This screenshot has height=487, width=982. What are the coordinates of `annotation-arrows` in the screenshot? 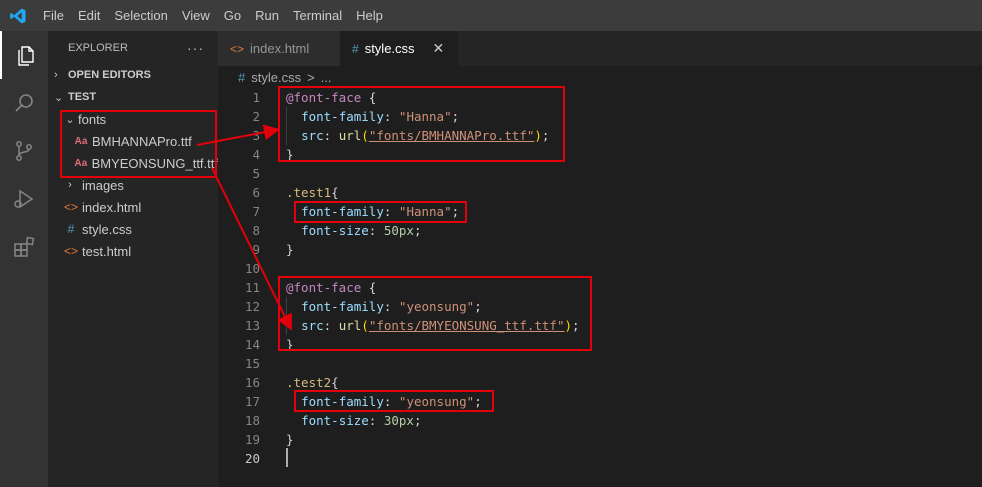 It's located at (244, 227).